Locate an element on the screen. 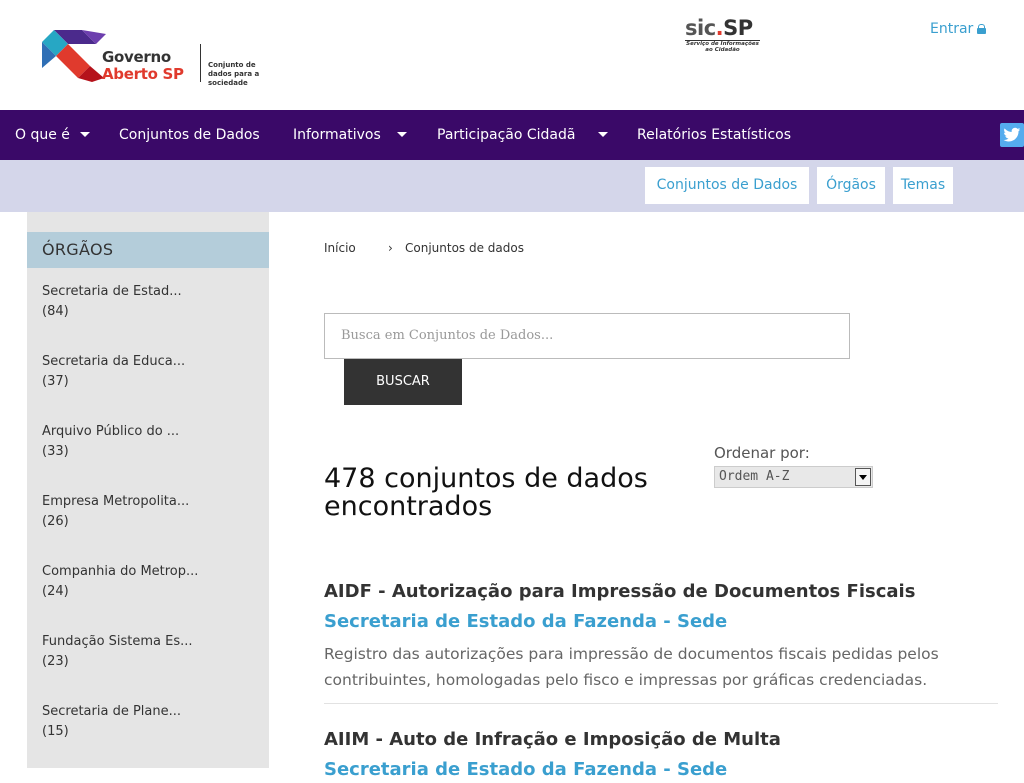 This screenshot has height=783, width=1024. orgao-count: (15) is located at coordinates (55, 731).